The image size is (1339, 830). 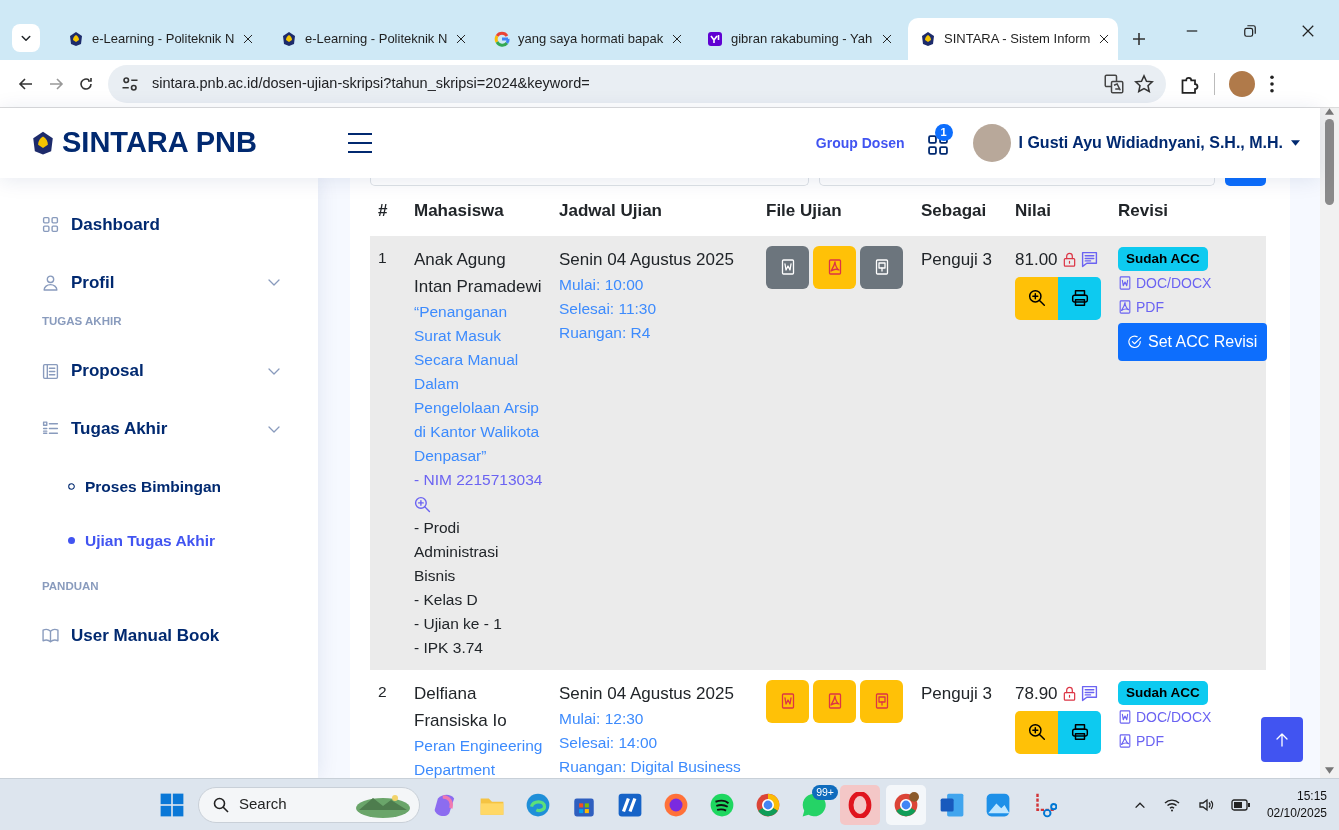 I want to click on oval-button, so click(x=860, y=804).